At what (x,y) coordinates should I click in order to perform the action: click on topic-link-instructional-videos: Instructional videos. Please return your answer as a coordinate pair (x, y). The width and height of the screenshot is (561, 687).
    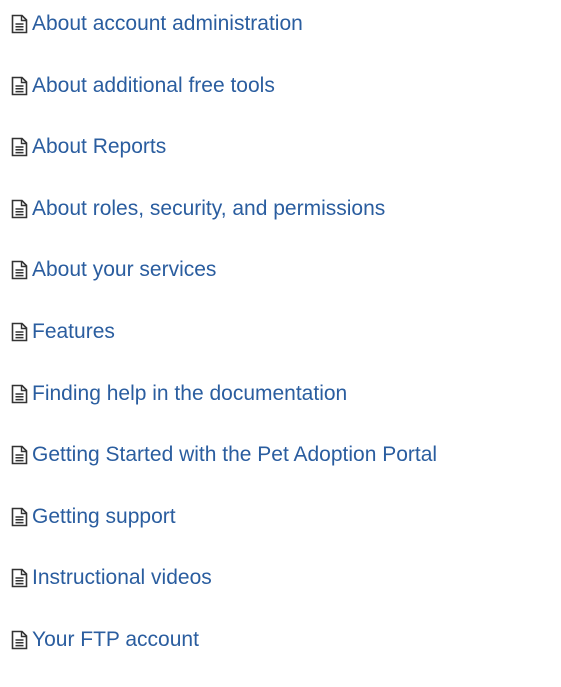
    Looking at the image, I should click on (111, 578).